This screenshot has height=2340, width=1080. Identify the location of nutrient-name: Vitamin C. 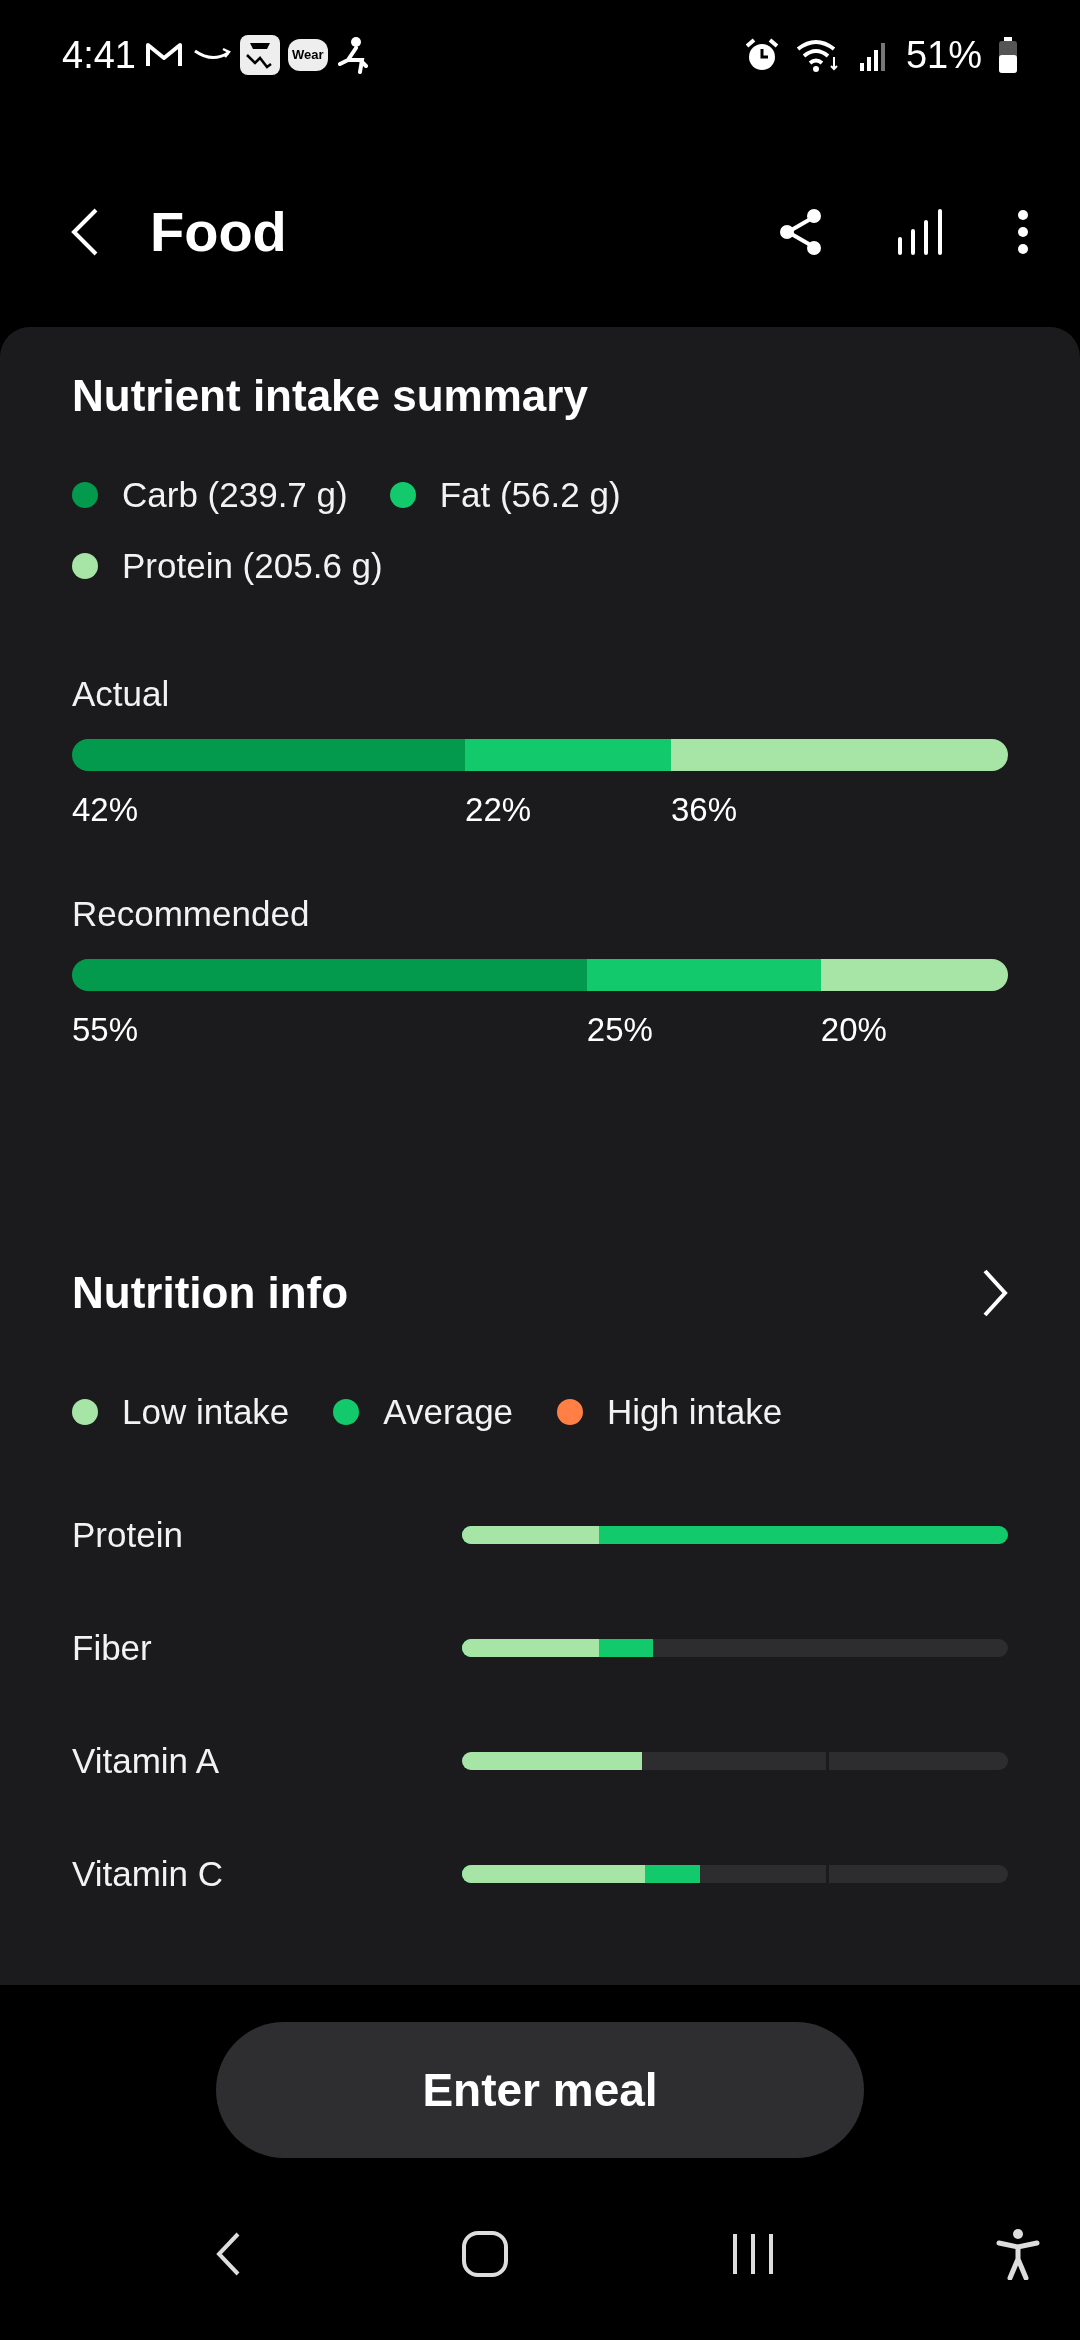
(148, 1873).